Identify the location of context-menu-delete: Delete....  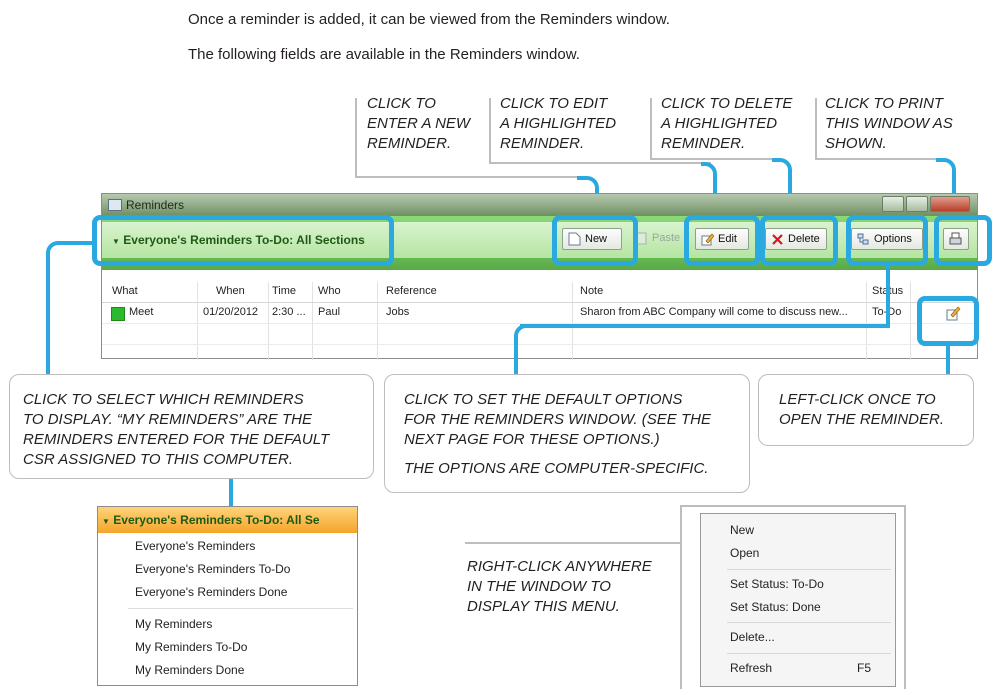
(752, 637).